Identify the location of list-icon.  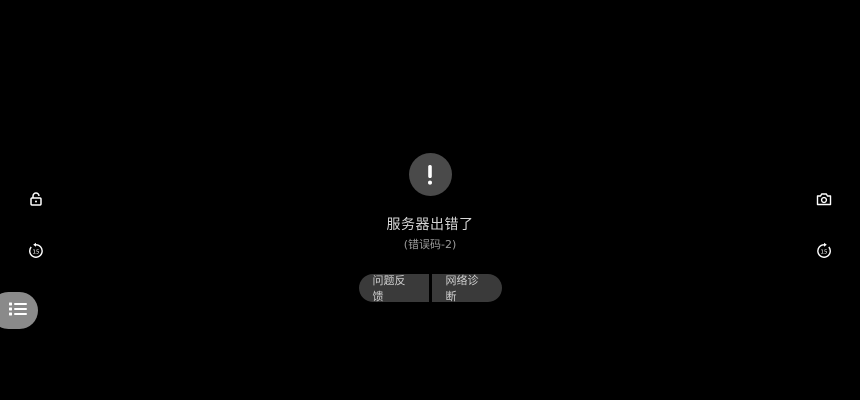
(18, 311).